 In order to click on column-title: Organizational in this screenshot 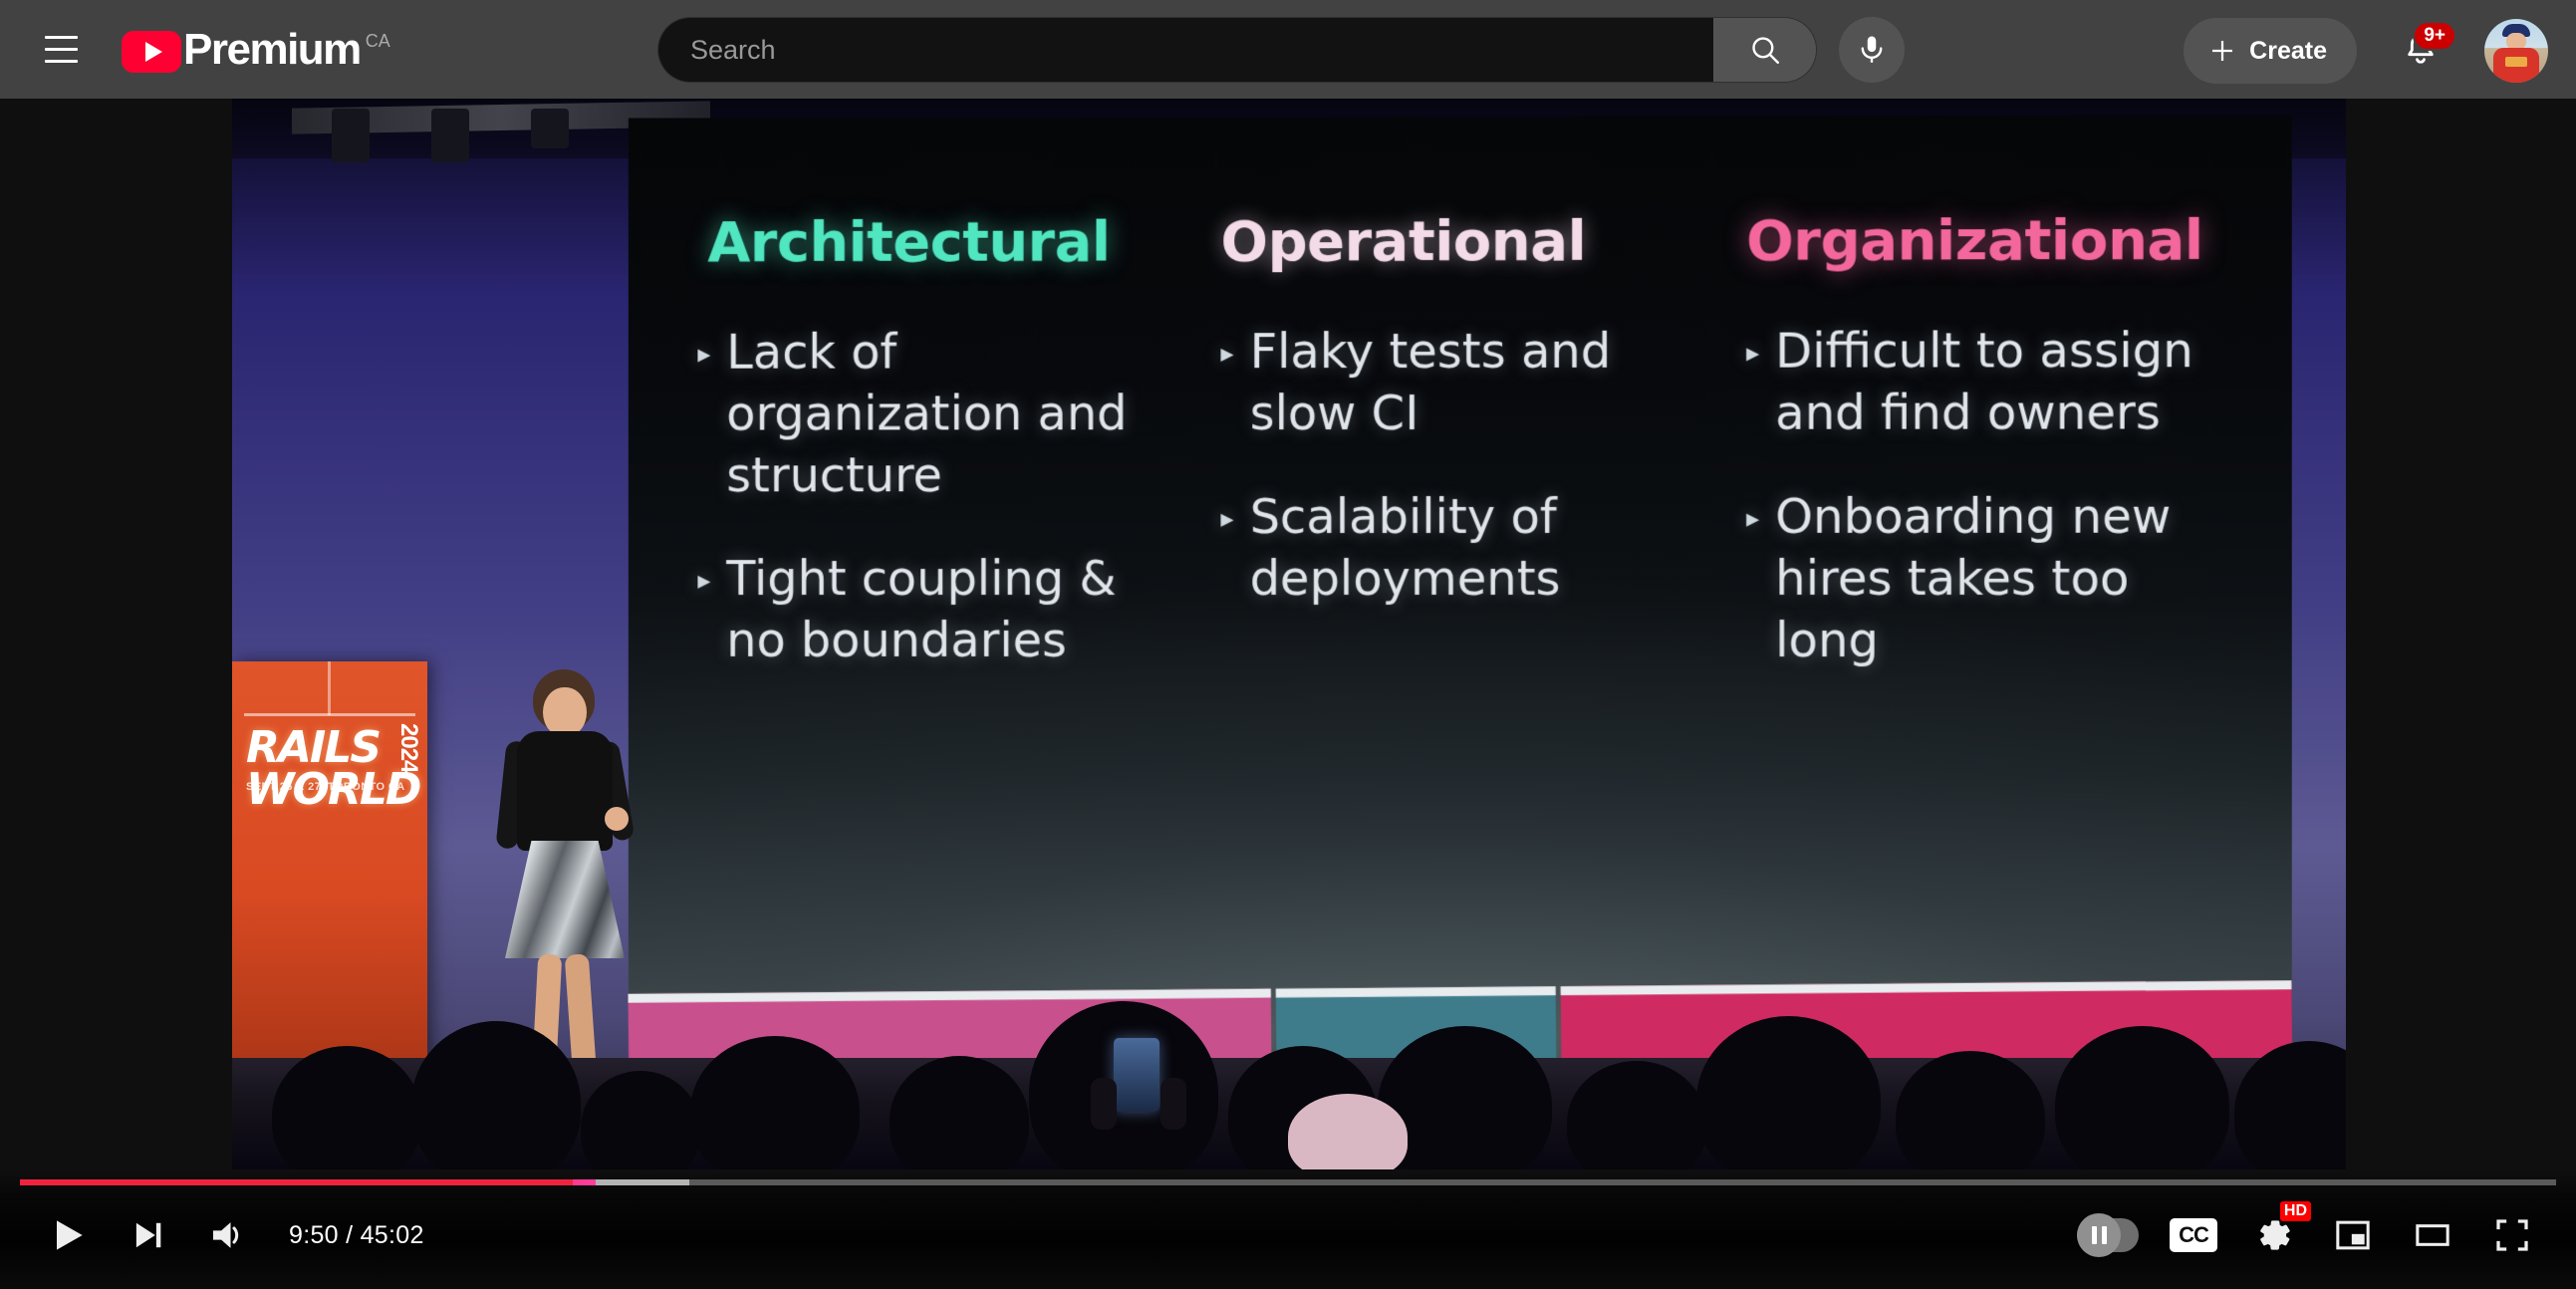, I will do `click(1974, 240)`.